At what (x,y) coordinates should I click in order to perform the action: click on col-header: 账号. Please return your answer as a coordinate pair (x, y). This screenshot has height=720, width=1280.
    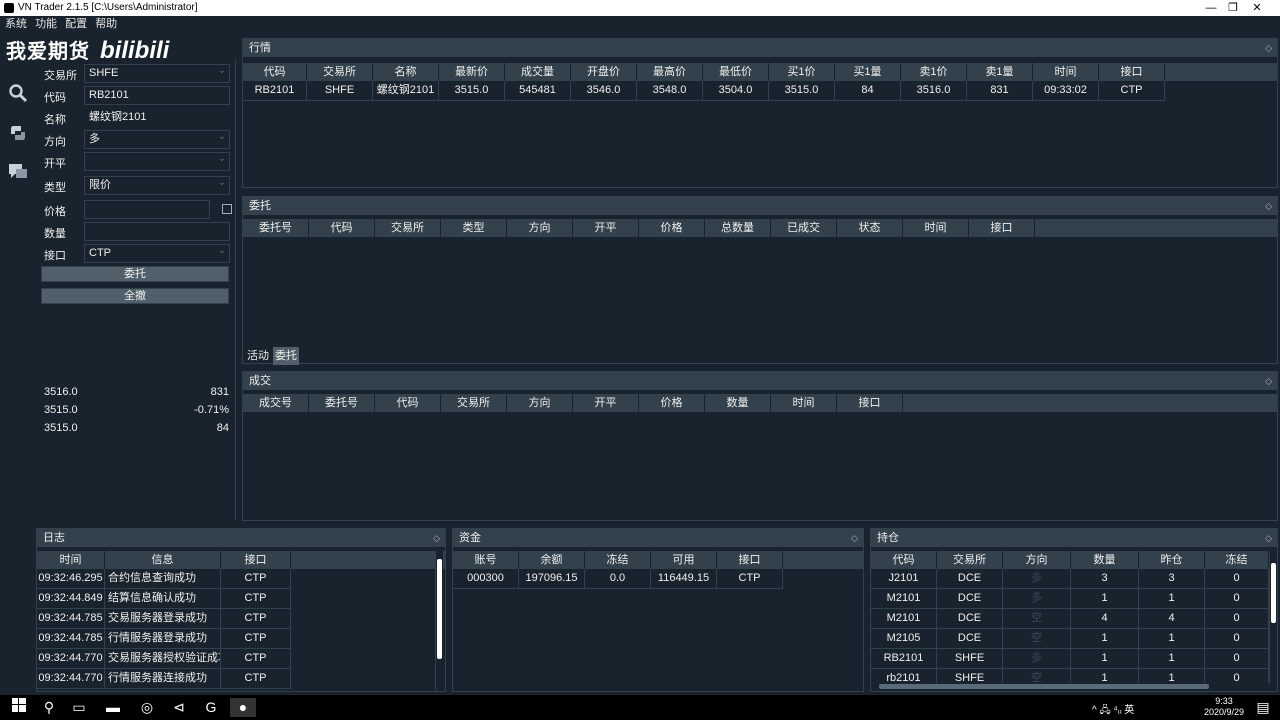
    Looking at the image, I should click on (486, 560).